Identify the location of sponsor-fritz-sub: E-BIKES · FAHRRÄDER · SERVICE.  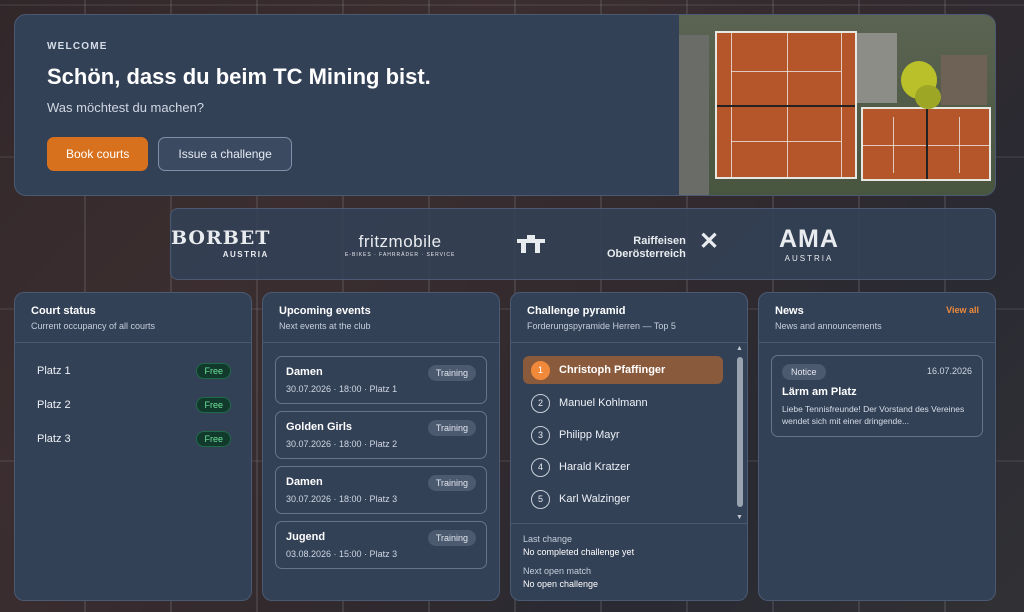
(400, 255).